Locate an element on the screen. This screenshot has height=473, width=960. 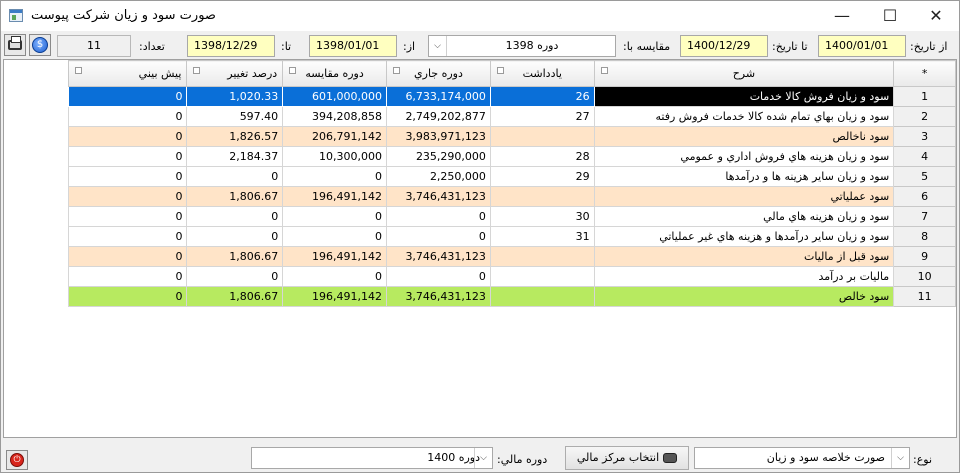
column-header-forecast: پيش بيني is located at coordinates (127, 73).